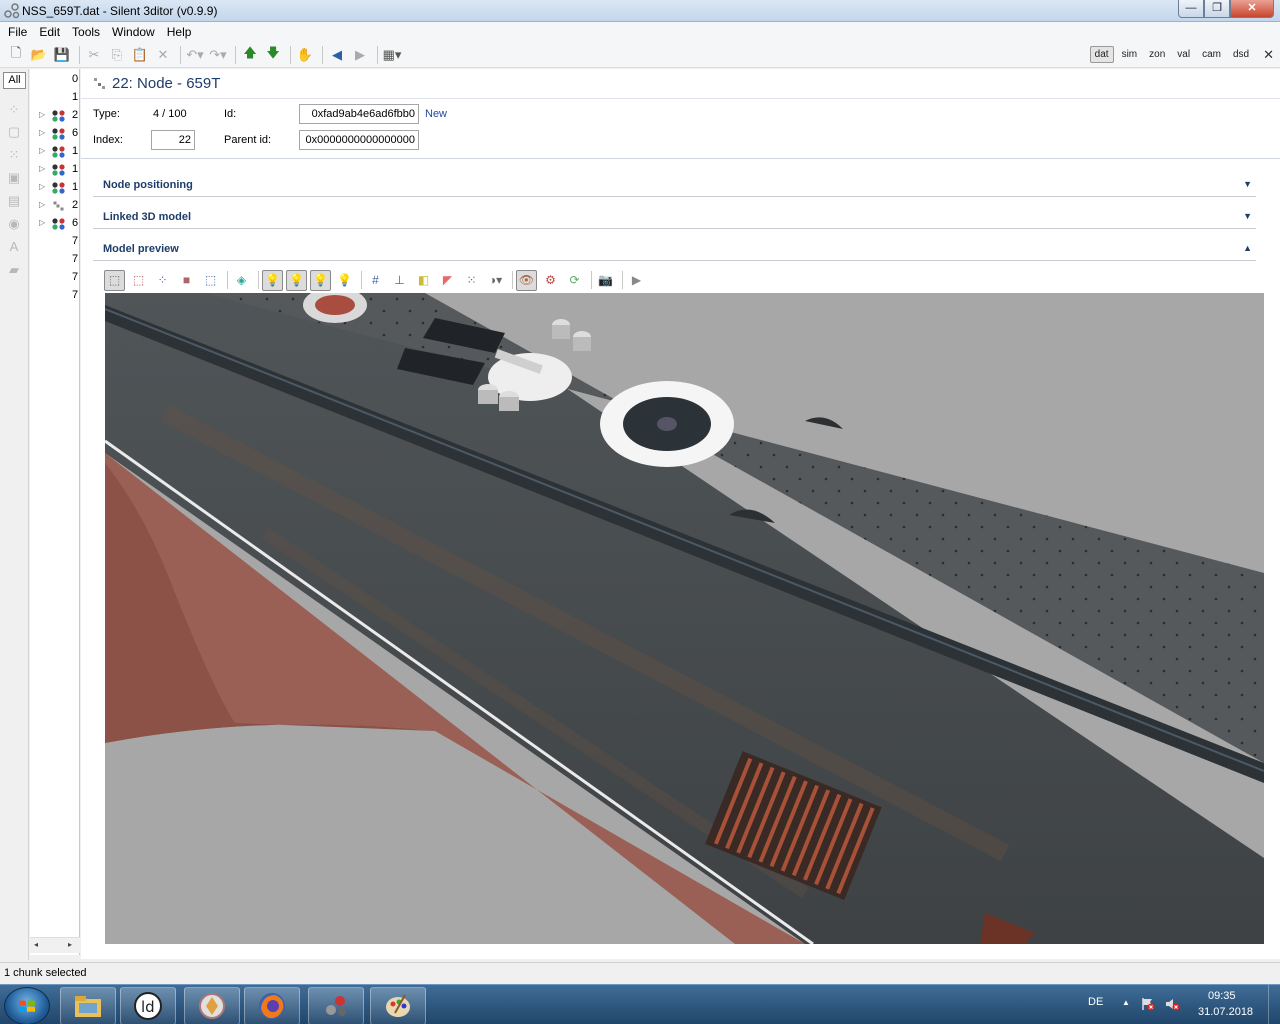 This screenshot has height=1024, width=1280. I want to click on sound-filter-icon: ◉, so click(14, 224).